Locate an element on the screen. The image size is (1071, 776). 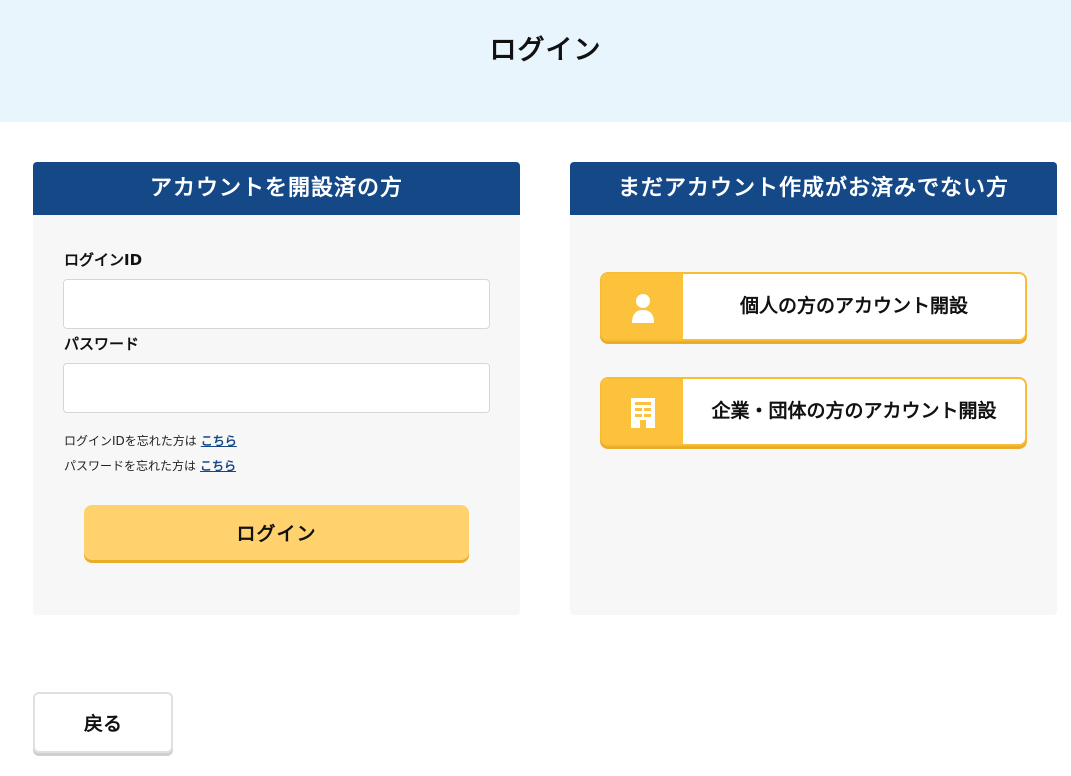
signup-panel-heading: まだアカウント作成がお済みでない方 is located at coordinates (813, 188).